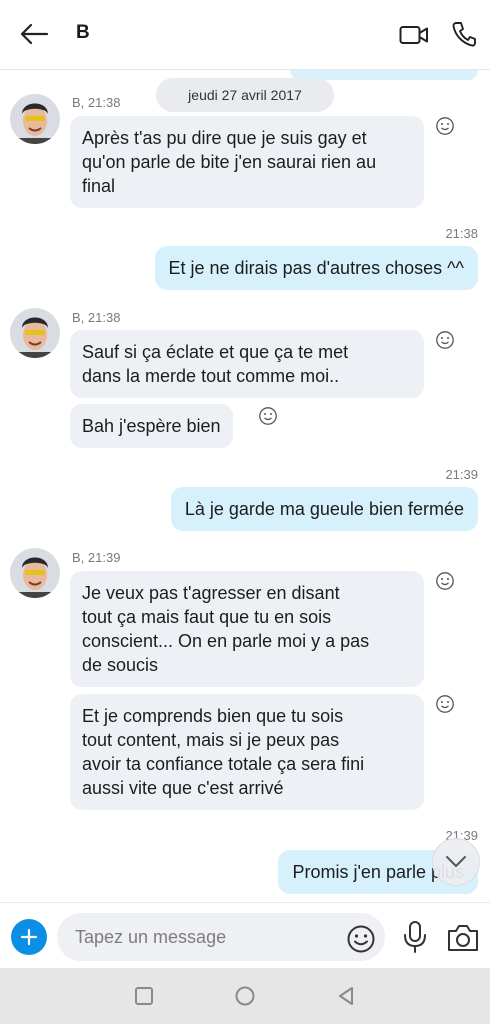  I want to click on triangle-back-icon, so click(346, 996).